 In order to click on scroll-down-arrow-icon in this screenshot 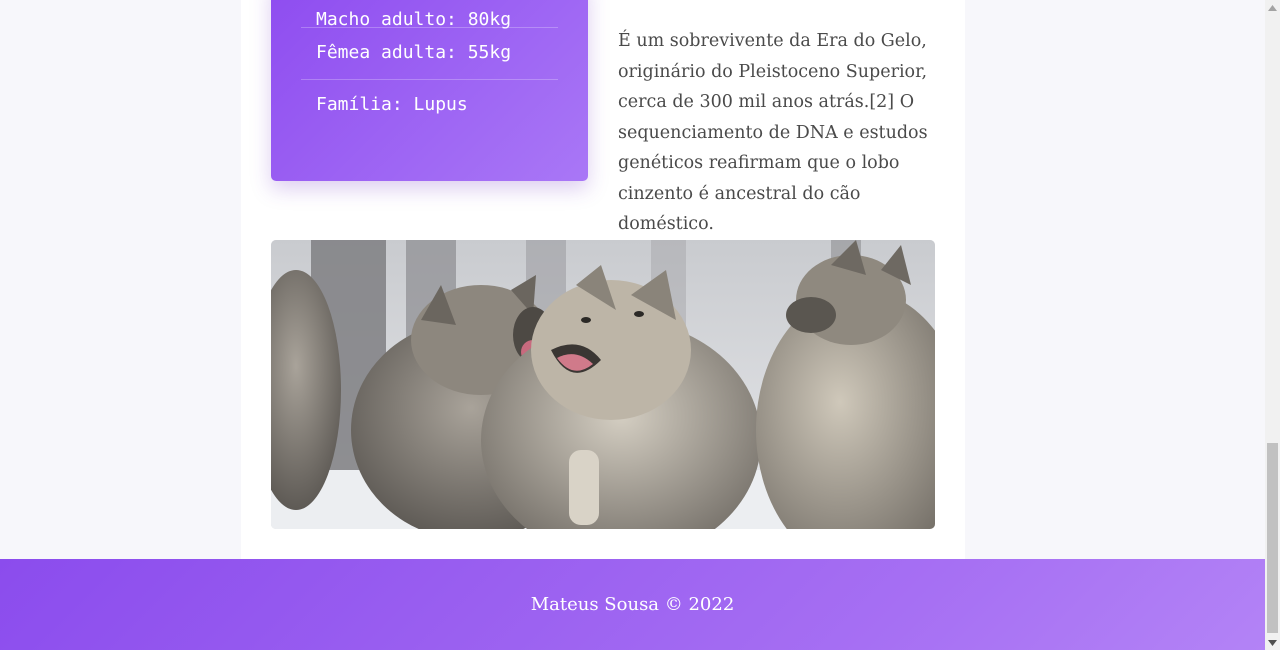, I will do `click(1272, 642)`.